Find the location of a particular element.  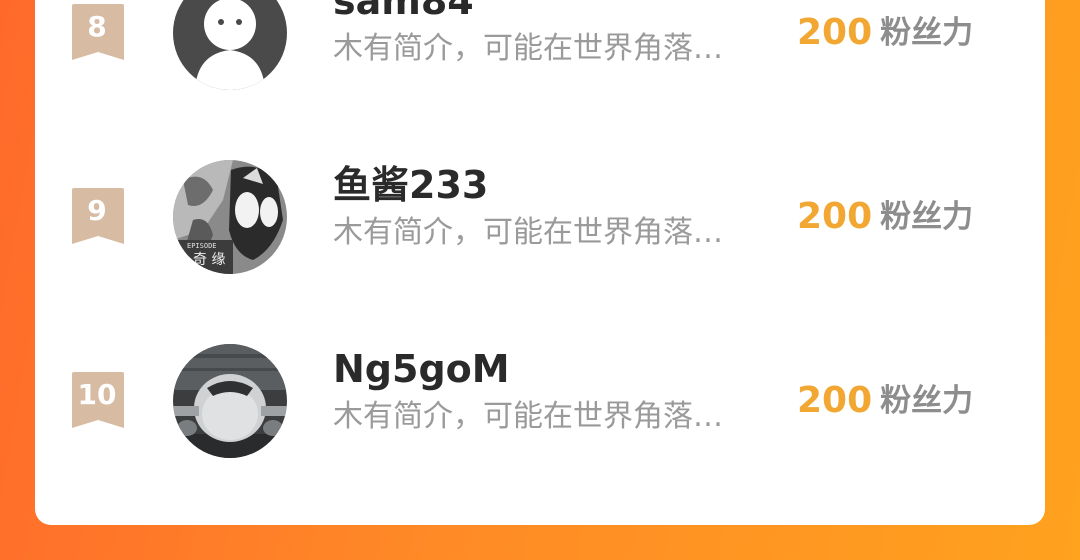

airplane-front-avatar-icon is located at coordinates (230, 401).